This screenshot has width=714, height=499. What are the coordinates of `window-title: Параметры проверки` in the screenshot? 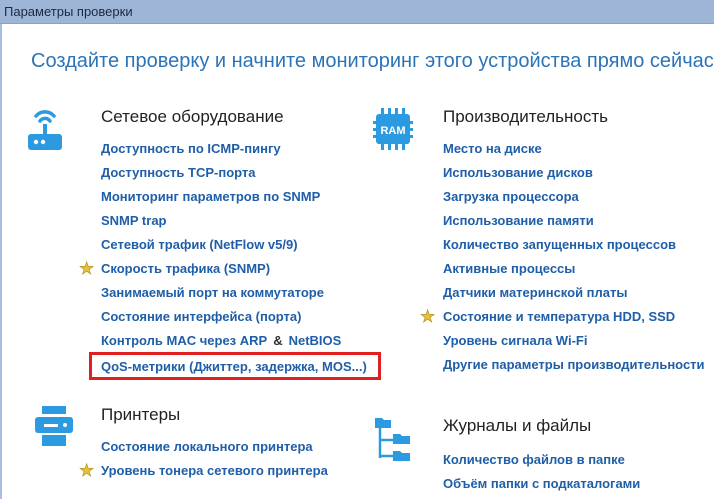 It's located at (68, 11).